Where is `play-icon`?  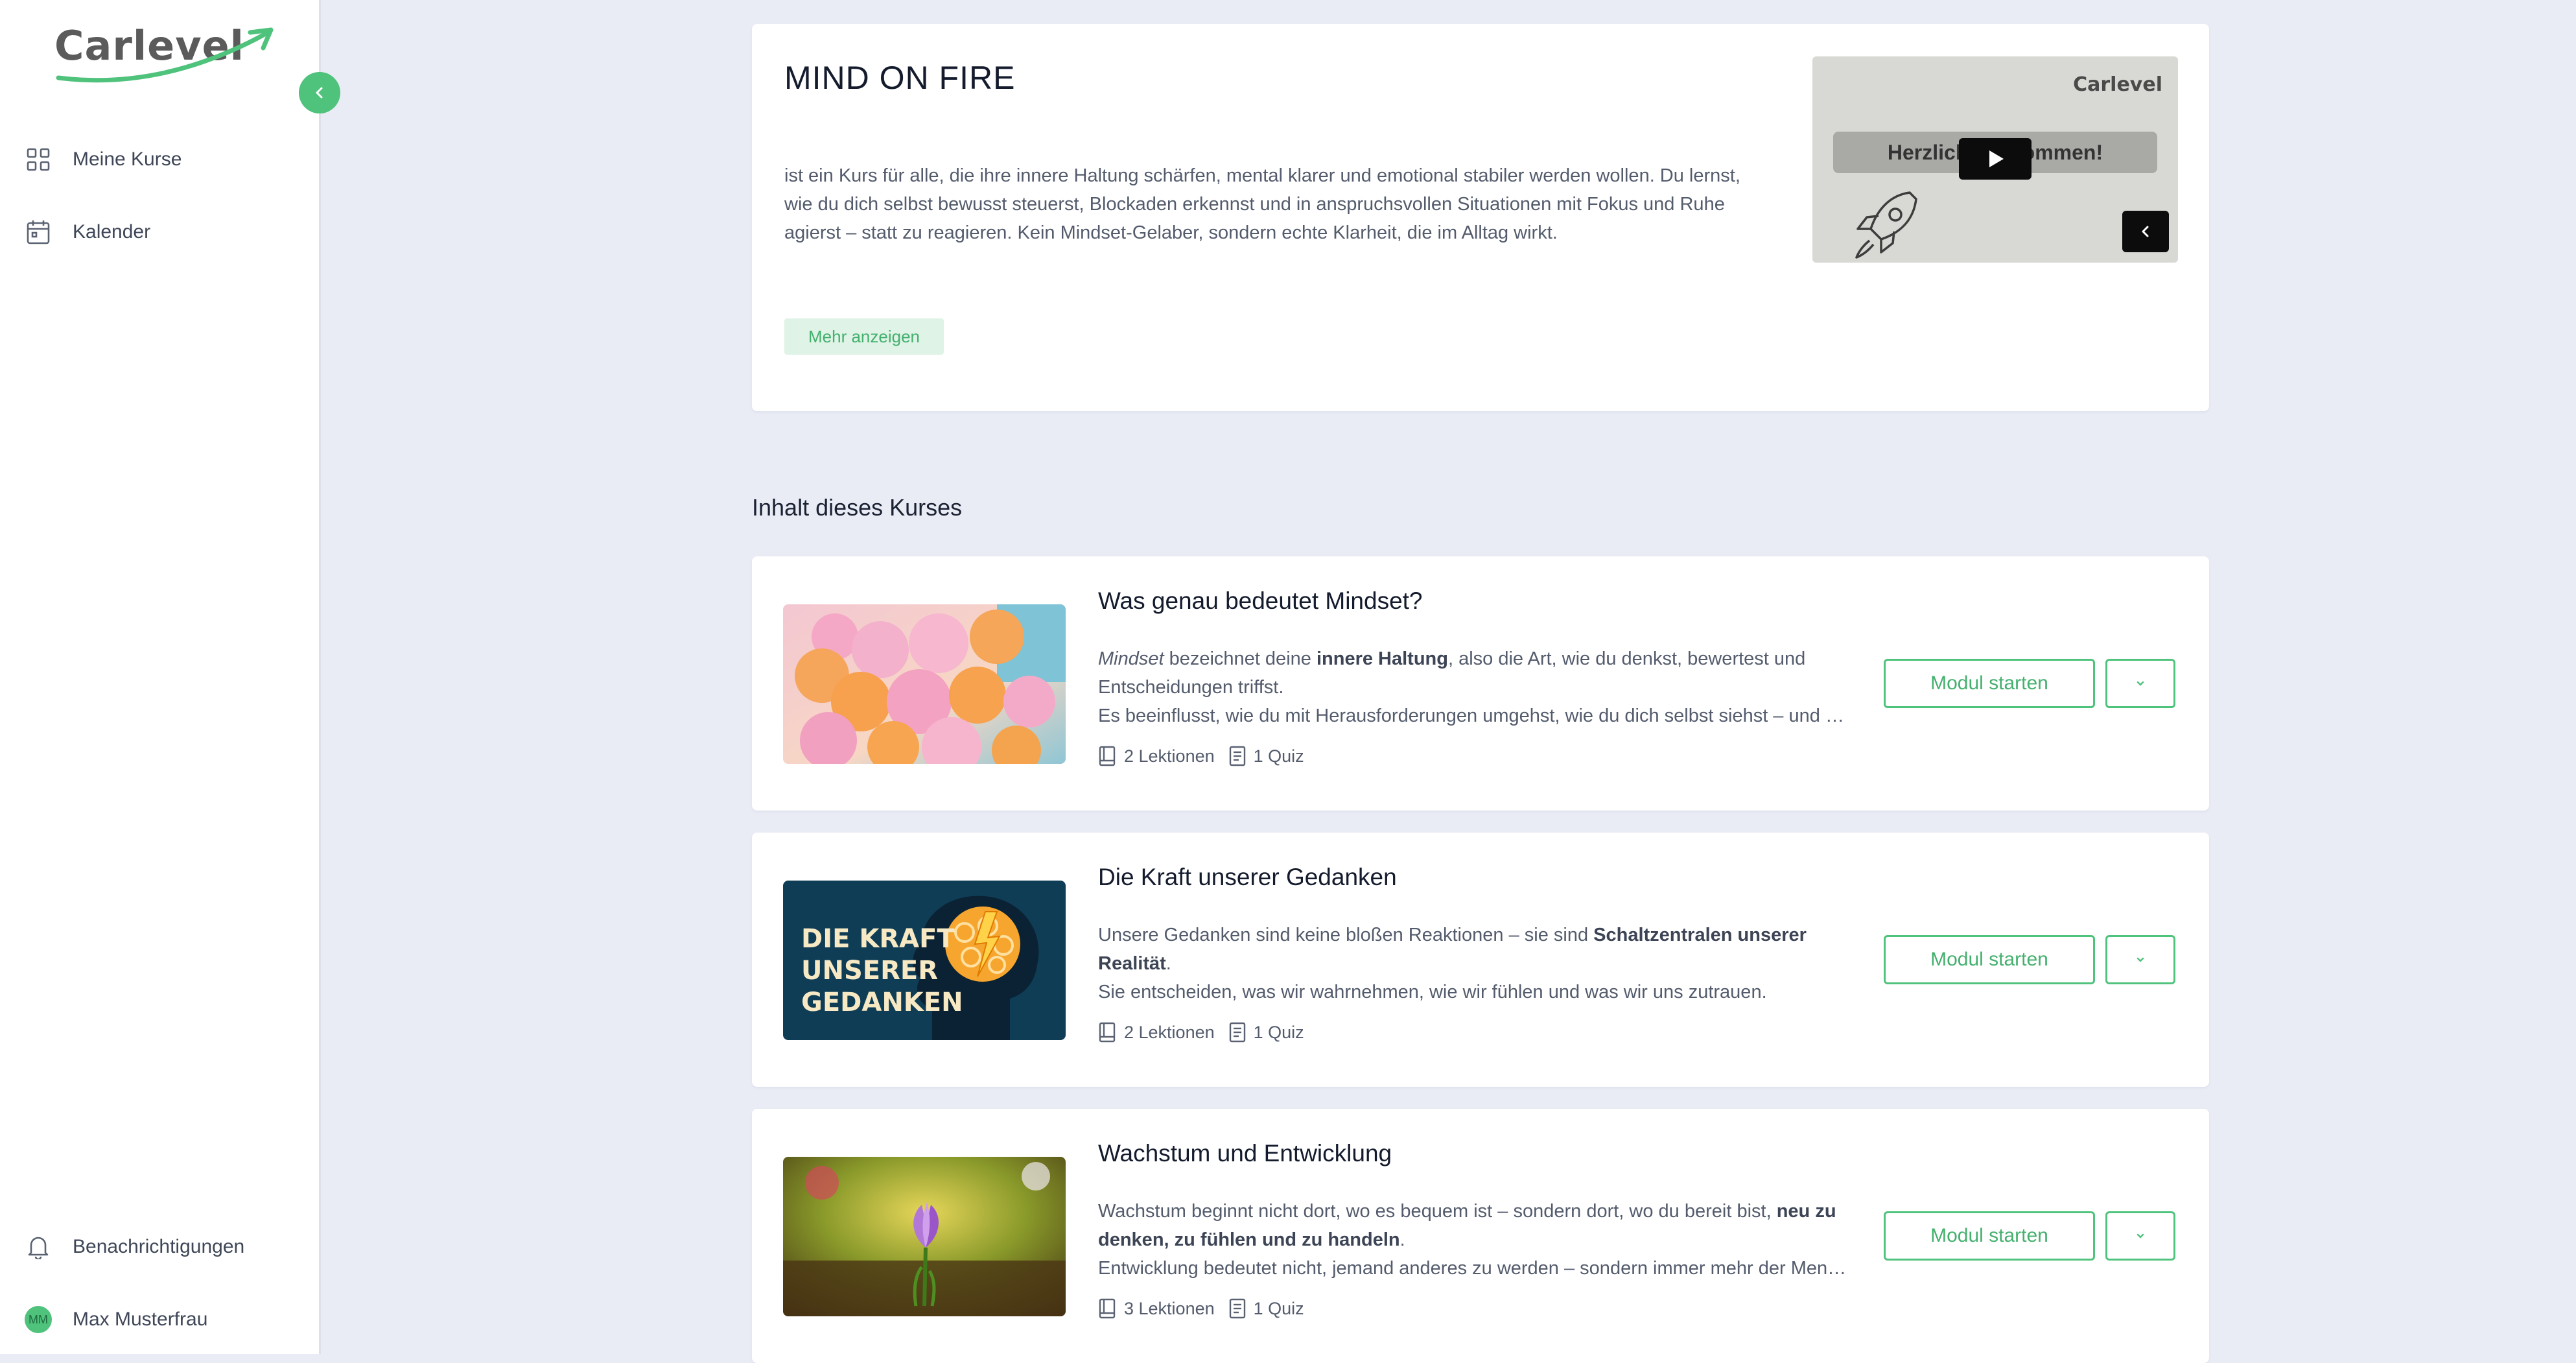
play-icon is located at coordinates (1996, 158).